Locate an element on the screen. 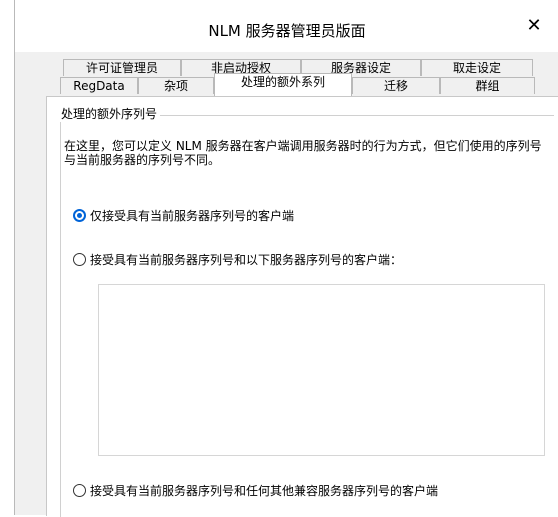 This screenshot has height=517, width=558. tab-migration: 迁移 is located at coordinates (396, 85).